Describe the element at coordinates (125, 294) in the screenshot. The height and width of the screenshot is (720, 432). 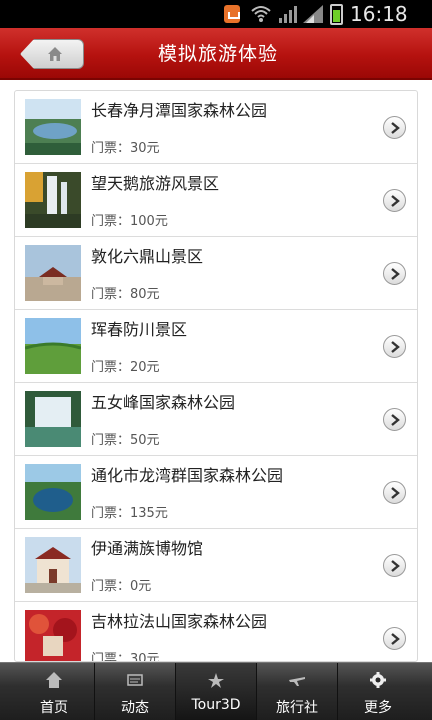
I see `ticket-price: 门票：80元` at that location.